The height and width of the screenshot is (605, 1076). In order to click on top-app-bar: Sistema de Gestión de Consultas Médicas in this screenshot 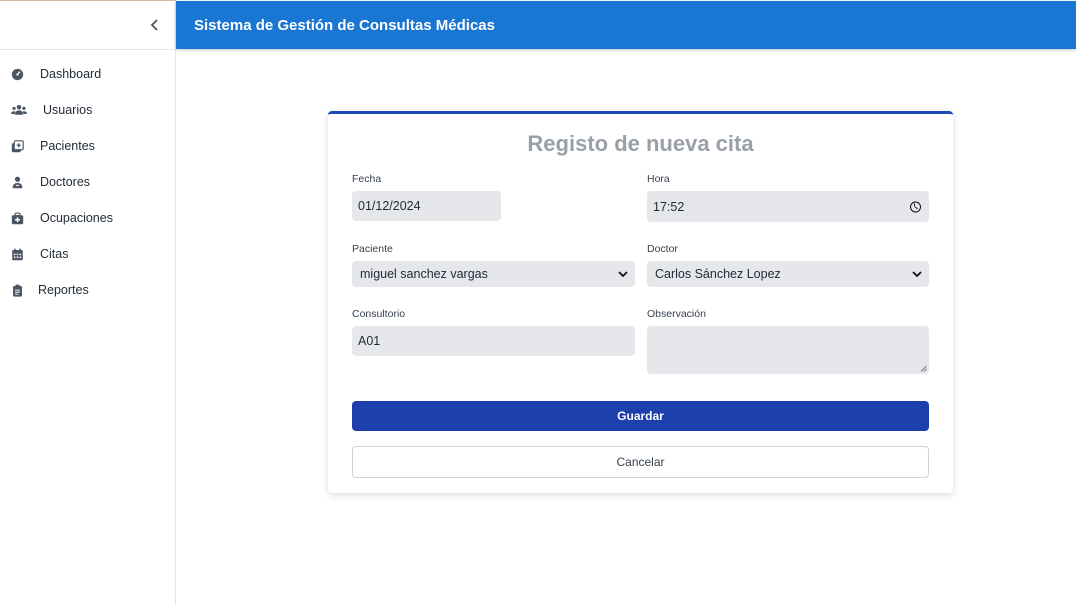, I will do `click(626, 25)`.